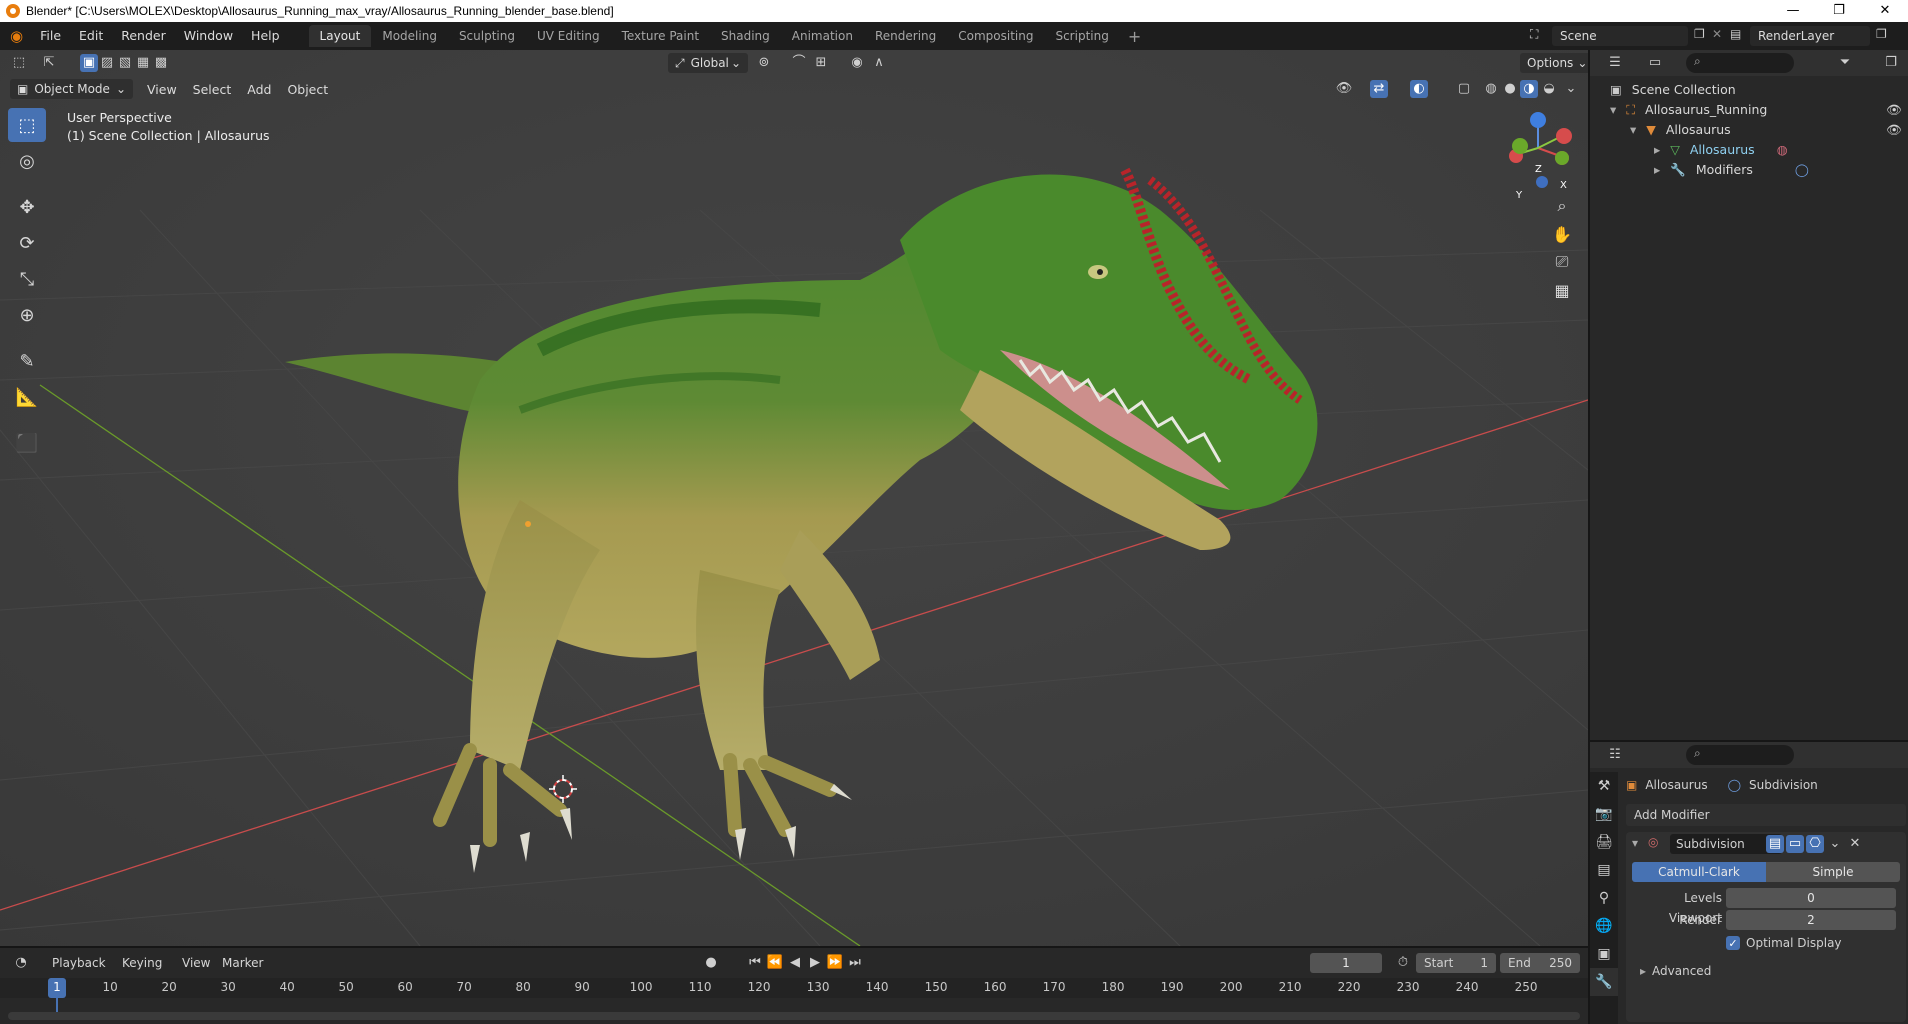 The height and width of the screenshot is (1024, 1908). What do you see at coordinates (27, 161) in the screenshot?
I see `cursor-tool-icon: ◎` at bounding box center [27, 161].